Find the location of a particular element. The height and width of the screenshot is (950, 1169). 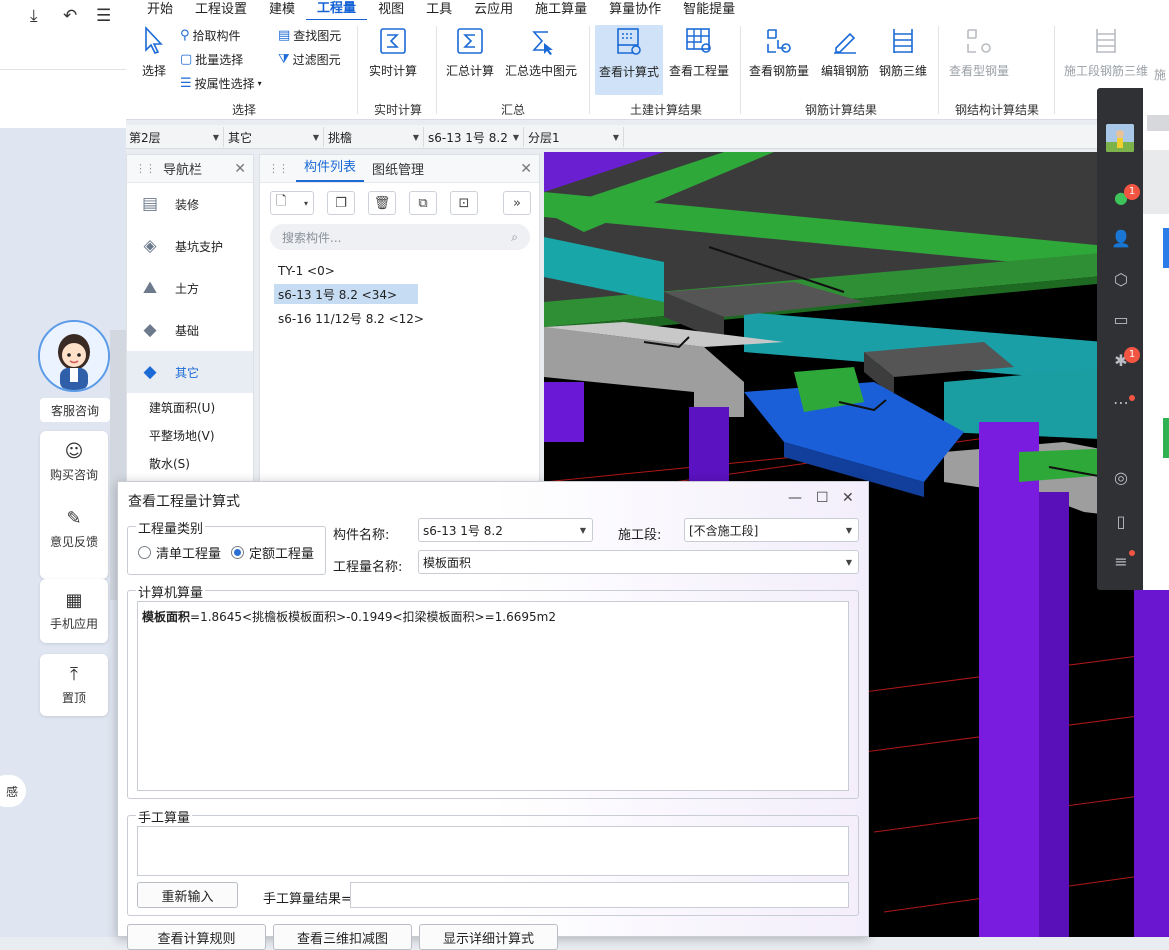

nav-item-earthwork: ⛰ 土方 is located at coordinates (190, 288).